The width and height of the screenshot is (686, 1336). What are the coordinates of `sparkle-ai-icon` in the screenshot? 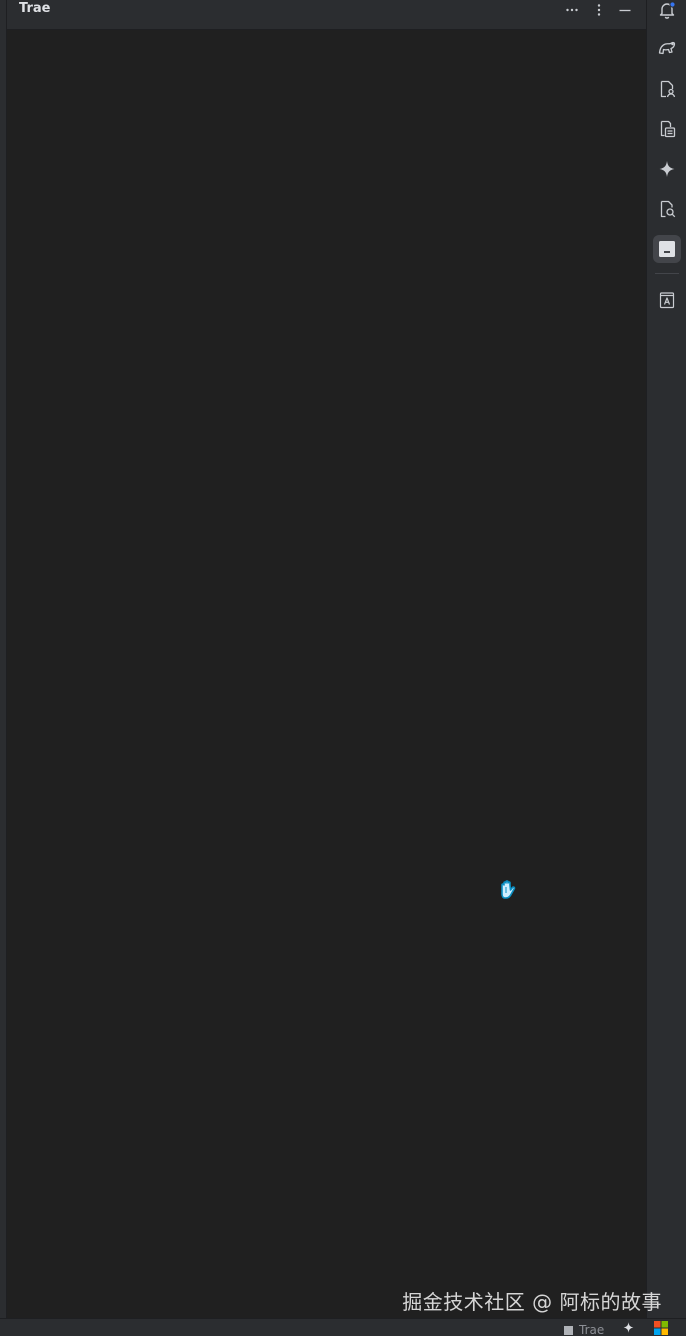 It's located at (667, 169).